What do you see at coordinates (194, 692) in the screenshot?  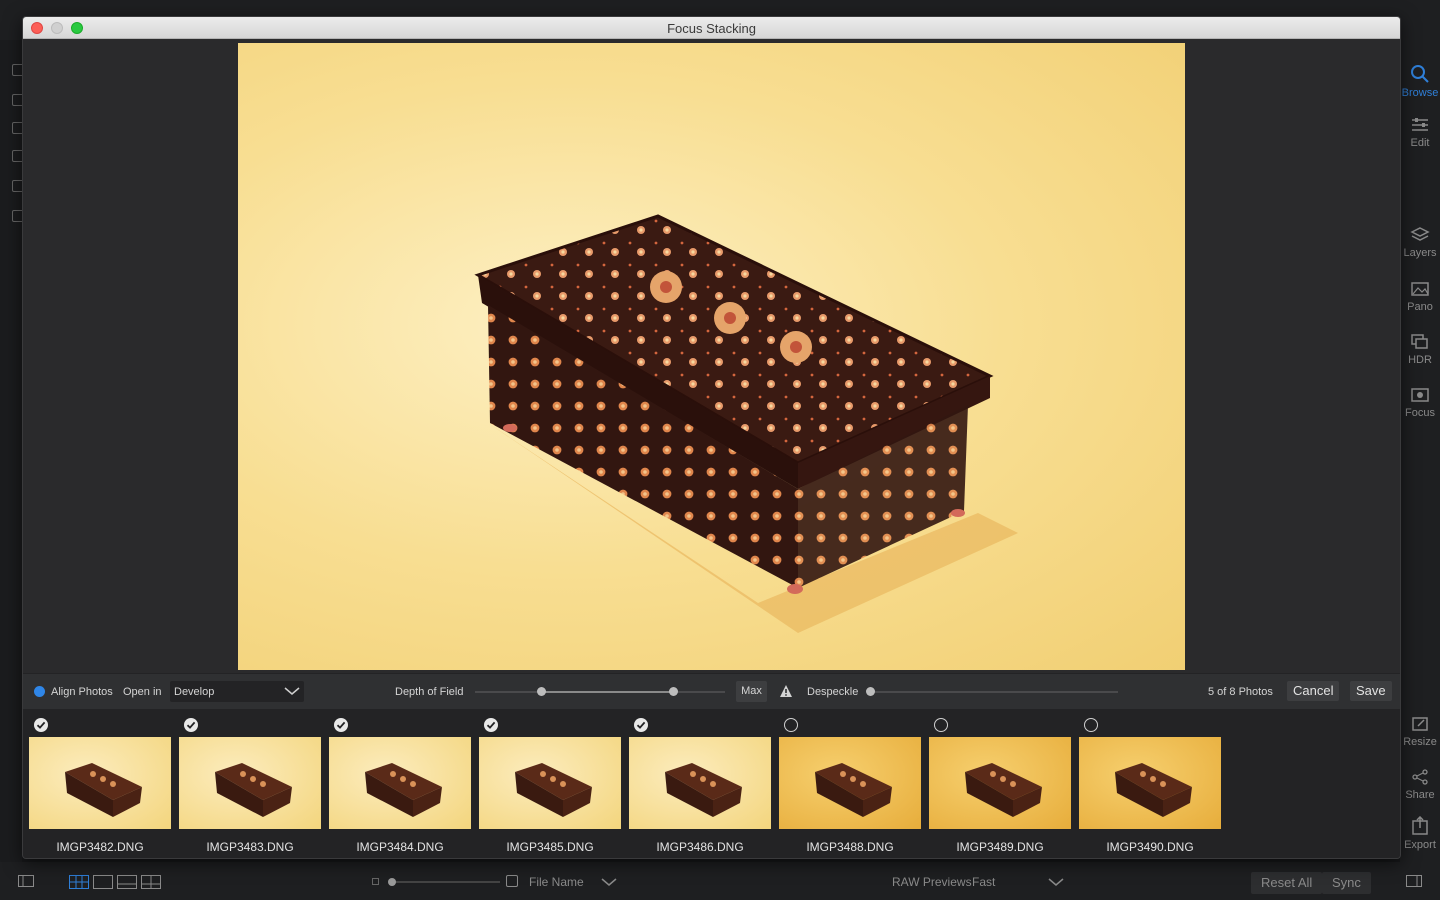 I see `open-in-value: Develop` at bounding box center [194, 692].